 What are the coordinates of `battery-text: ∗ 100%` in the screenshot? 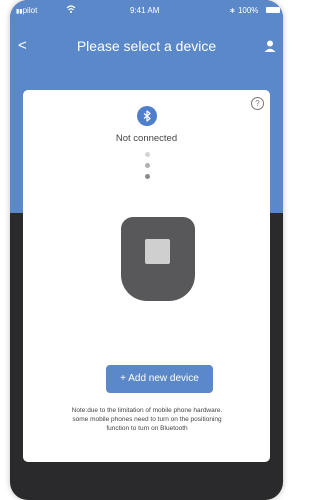 It's located at (243, 10).